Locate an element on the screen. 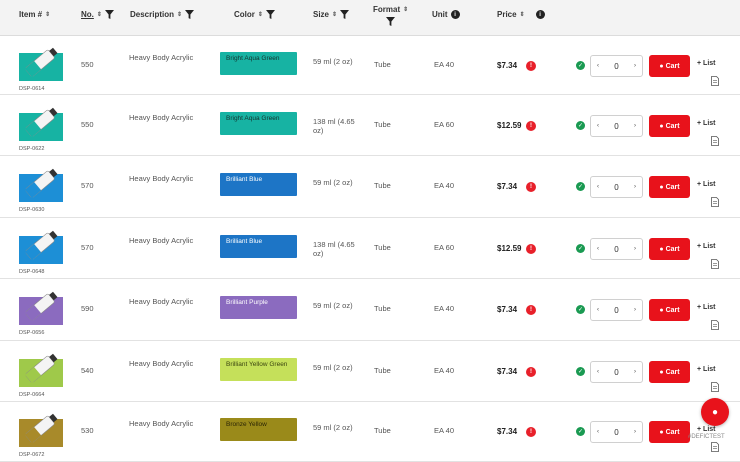 The image size is (740, 462). cart-label: Cart is located at coordinates (672, 310).